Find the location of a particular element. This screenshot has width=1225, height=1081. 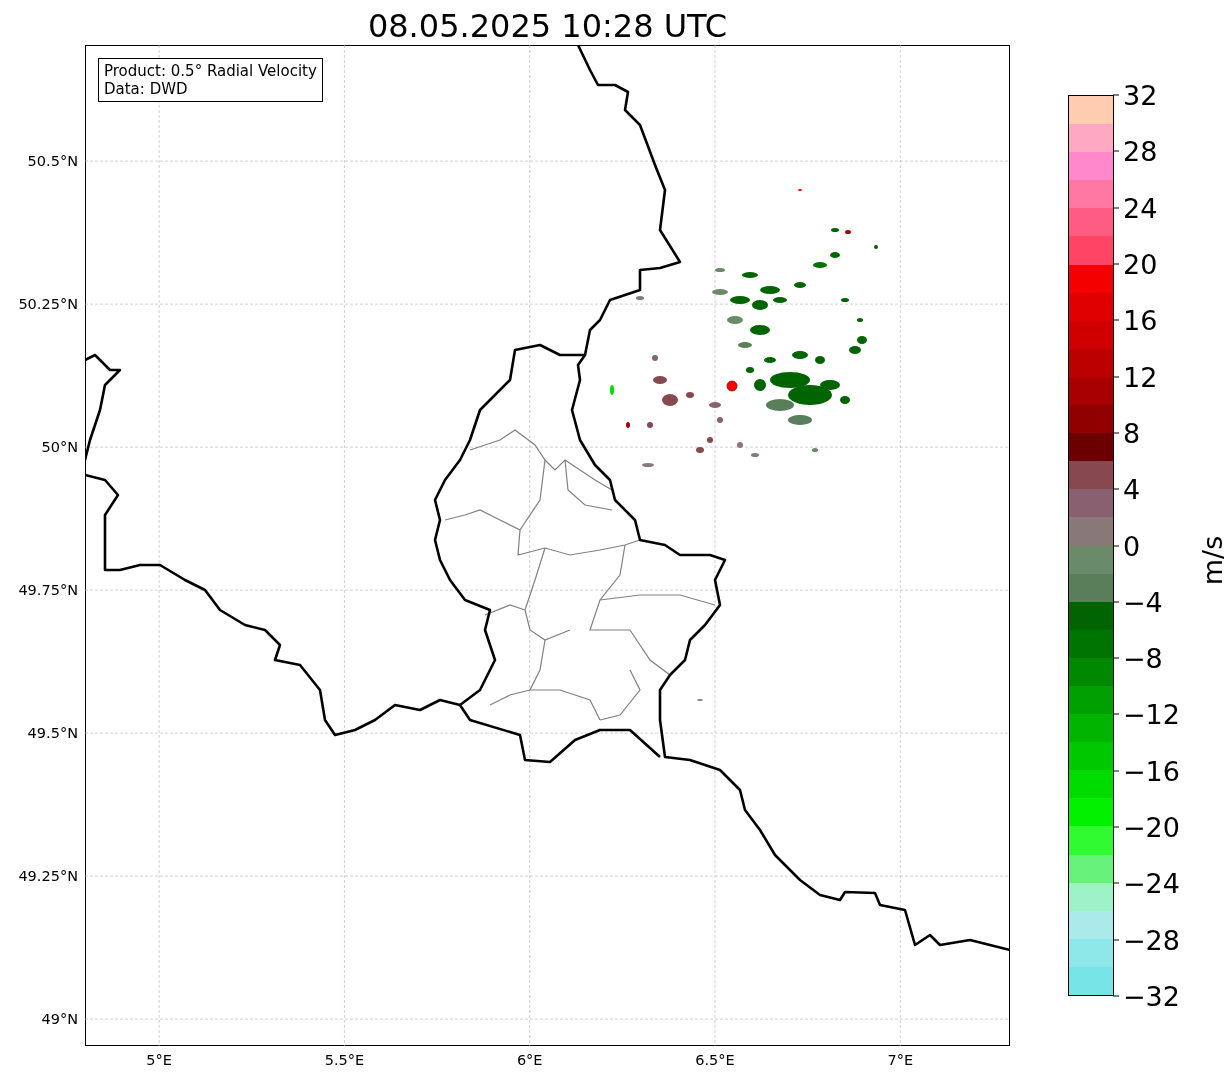

latitude-label: 50.5°N is located at coordinates (52, 161).